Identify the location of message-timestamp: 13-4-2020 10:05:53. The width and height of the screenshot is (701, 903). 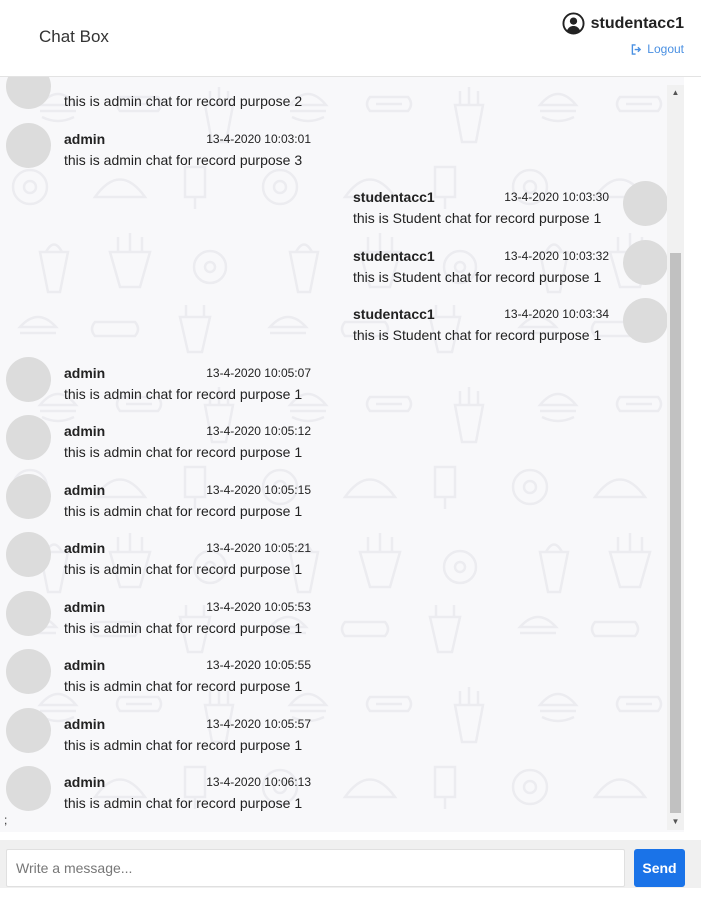
(258, 607).